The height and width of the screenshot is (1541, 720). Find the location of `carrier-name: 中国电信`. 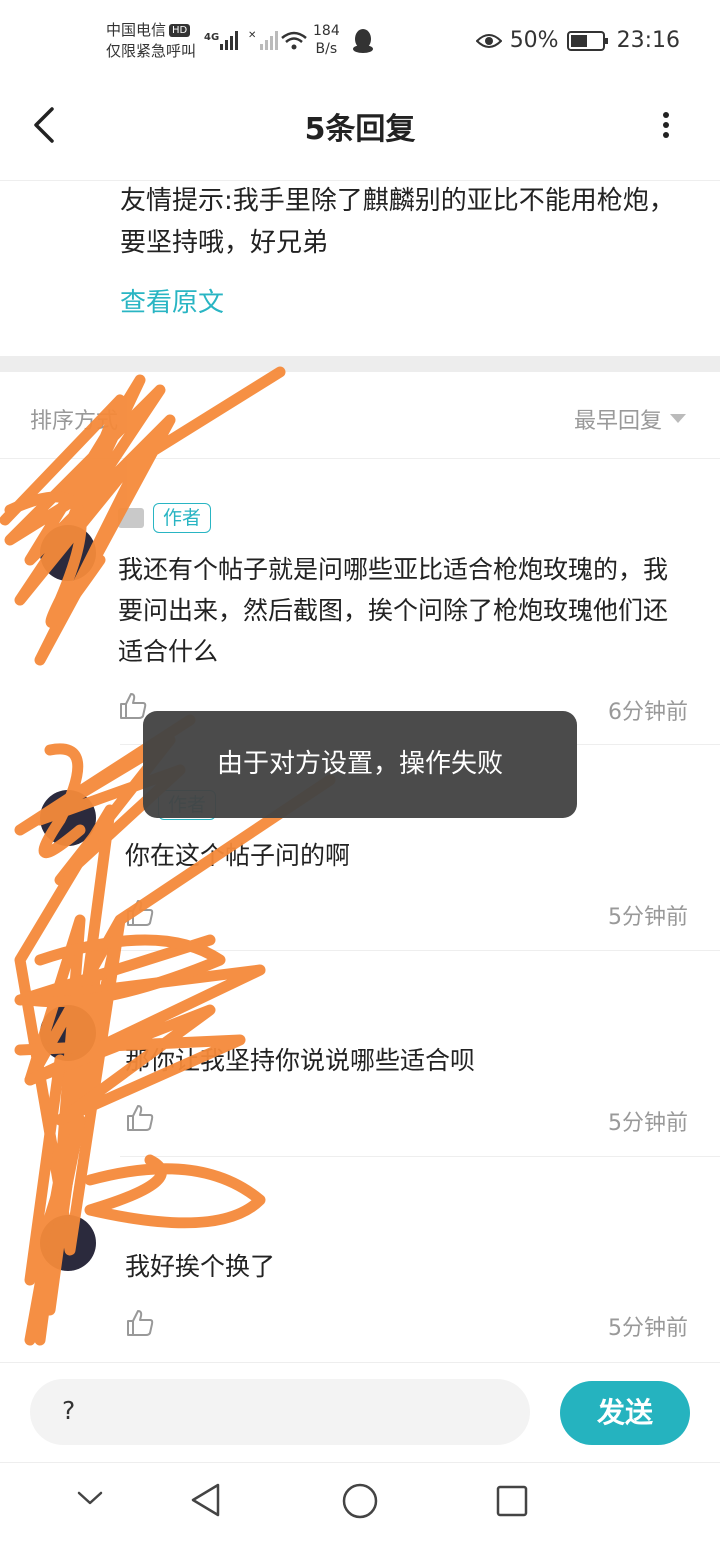

carrier-name: 中国电信 is located at coordinates (136, 30).